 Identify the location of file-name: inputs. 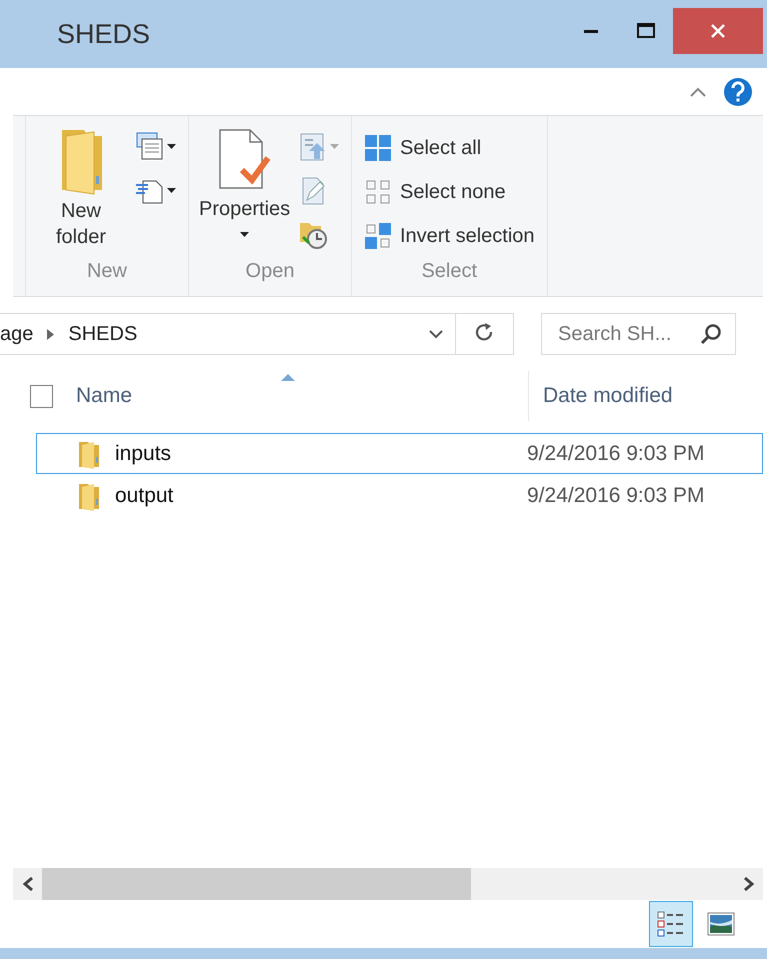
(143, 454).